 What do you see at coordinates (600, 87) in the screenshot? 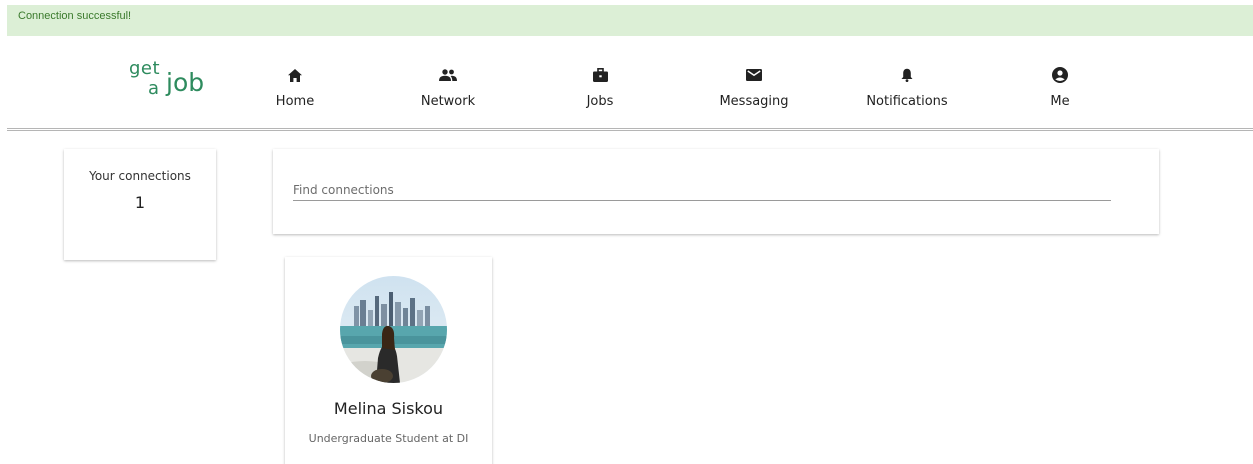
I see `nav-jobs: Jobs` at bounding box center [600, 87].